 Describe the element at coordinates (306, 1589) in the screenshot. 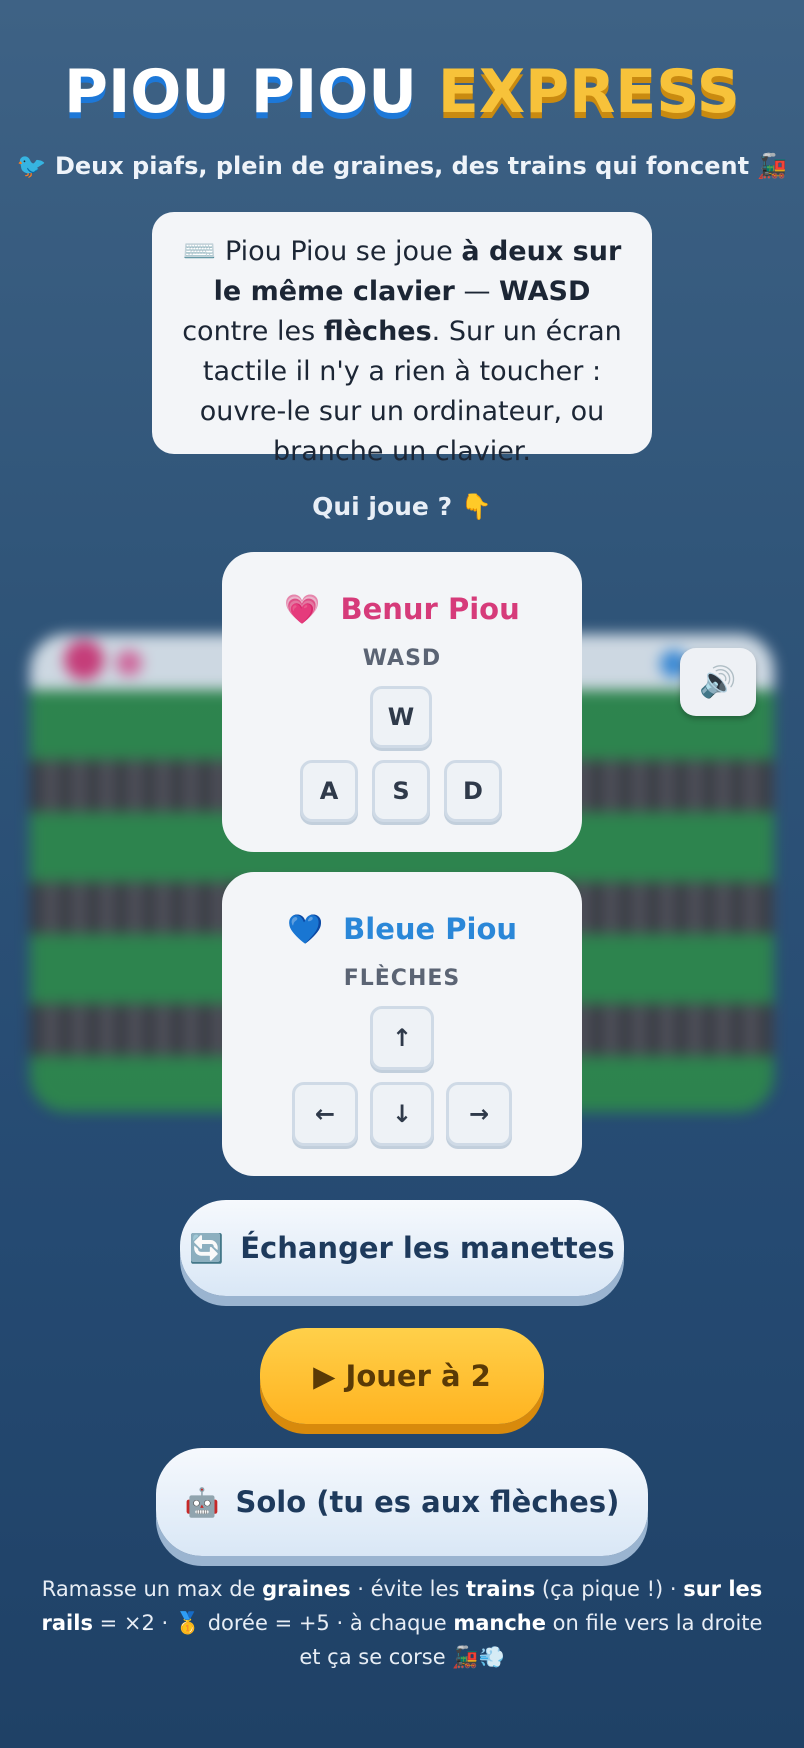

I see `rules-bold: graines` at that location.